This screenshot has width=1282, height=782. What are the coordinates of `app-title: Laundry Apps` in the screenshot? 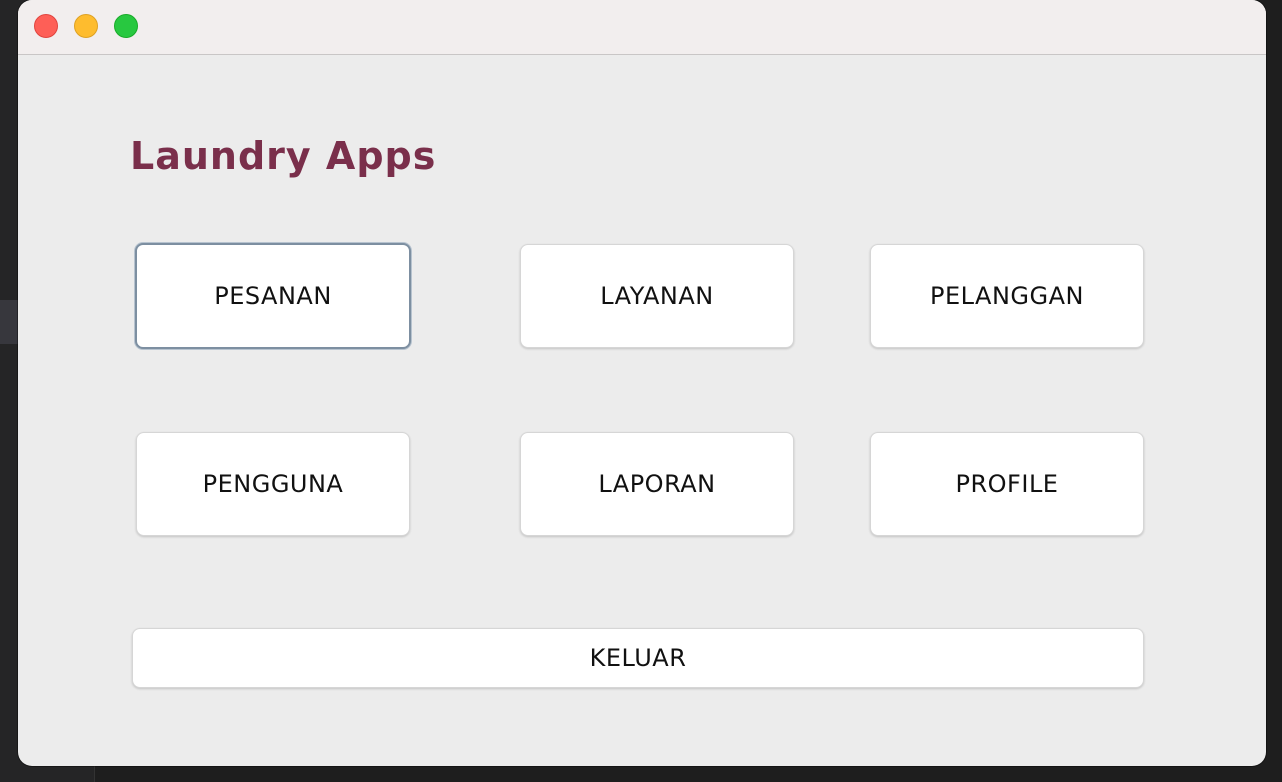 It's located at (283, 156).